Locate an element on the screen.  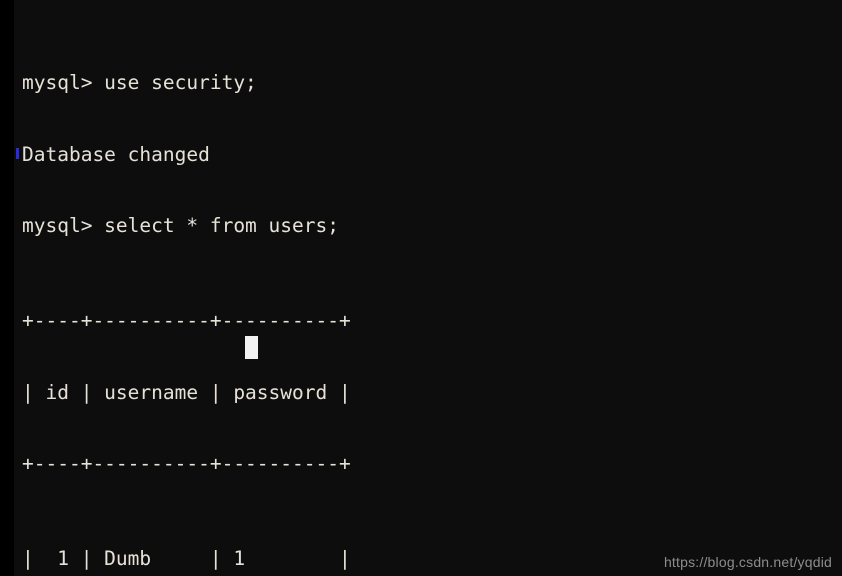
terminal-left-gutter is located at coordinates (7, 288).